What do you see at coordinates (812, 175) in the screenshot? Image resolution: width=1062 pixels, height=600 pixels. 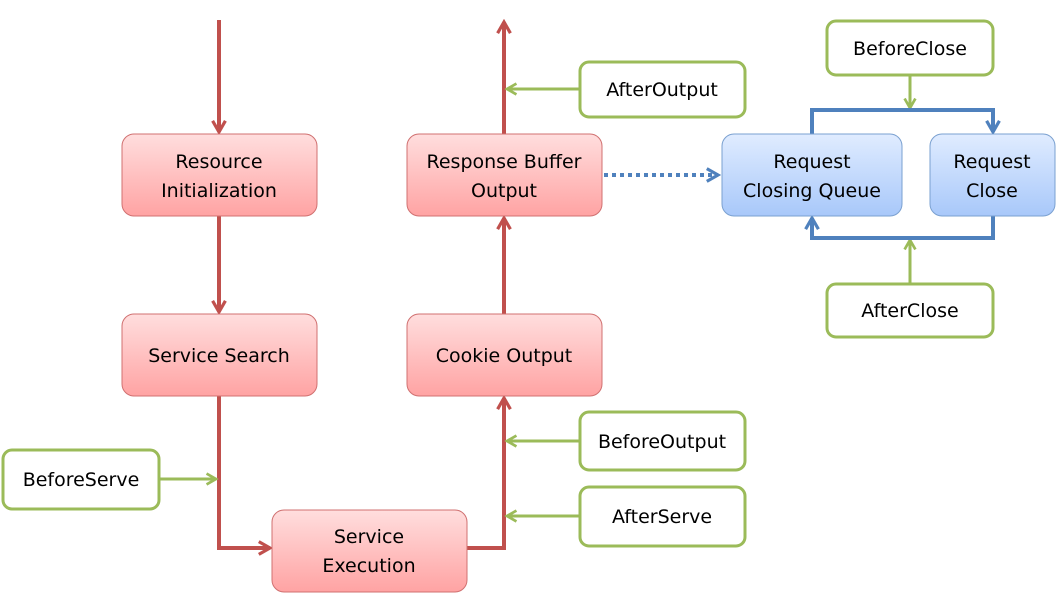 I see `node-request-closing-queue: Request Closing Queue` at bounding box center [812, 175].